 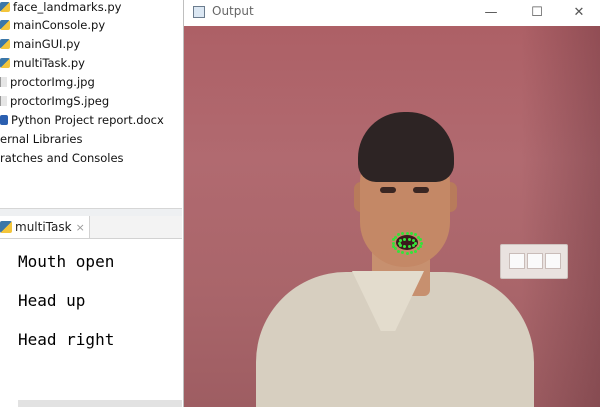 I want to click on wall-switchboard, so click(x=534, y=261).